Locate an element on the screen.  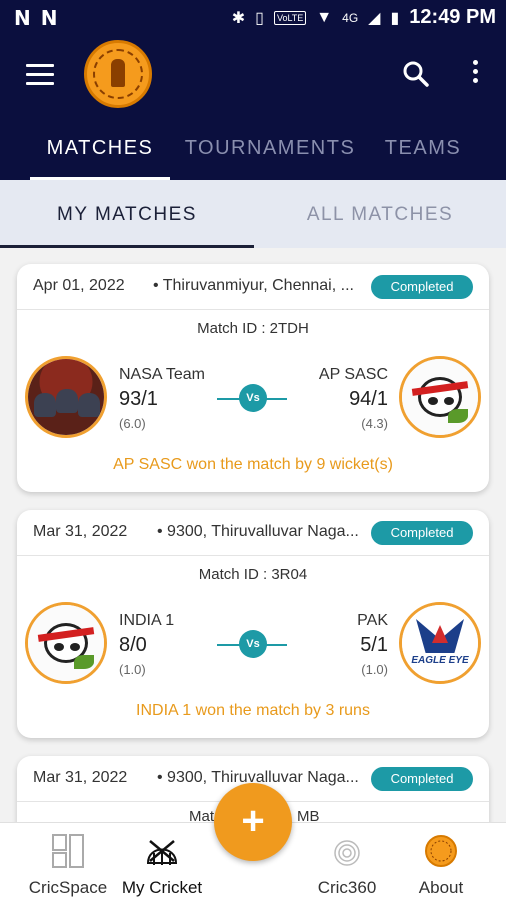
tab-teams: TEAMS is located at coordinates (423, 155).